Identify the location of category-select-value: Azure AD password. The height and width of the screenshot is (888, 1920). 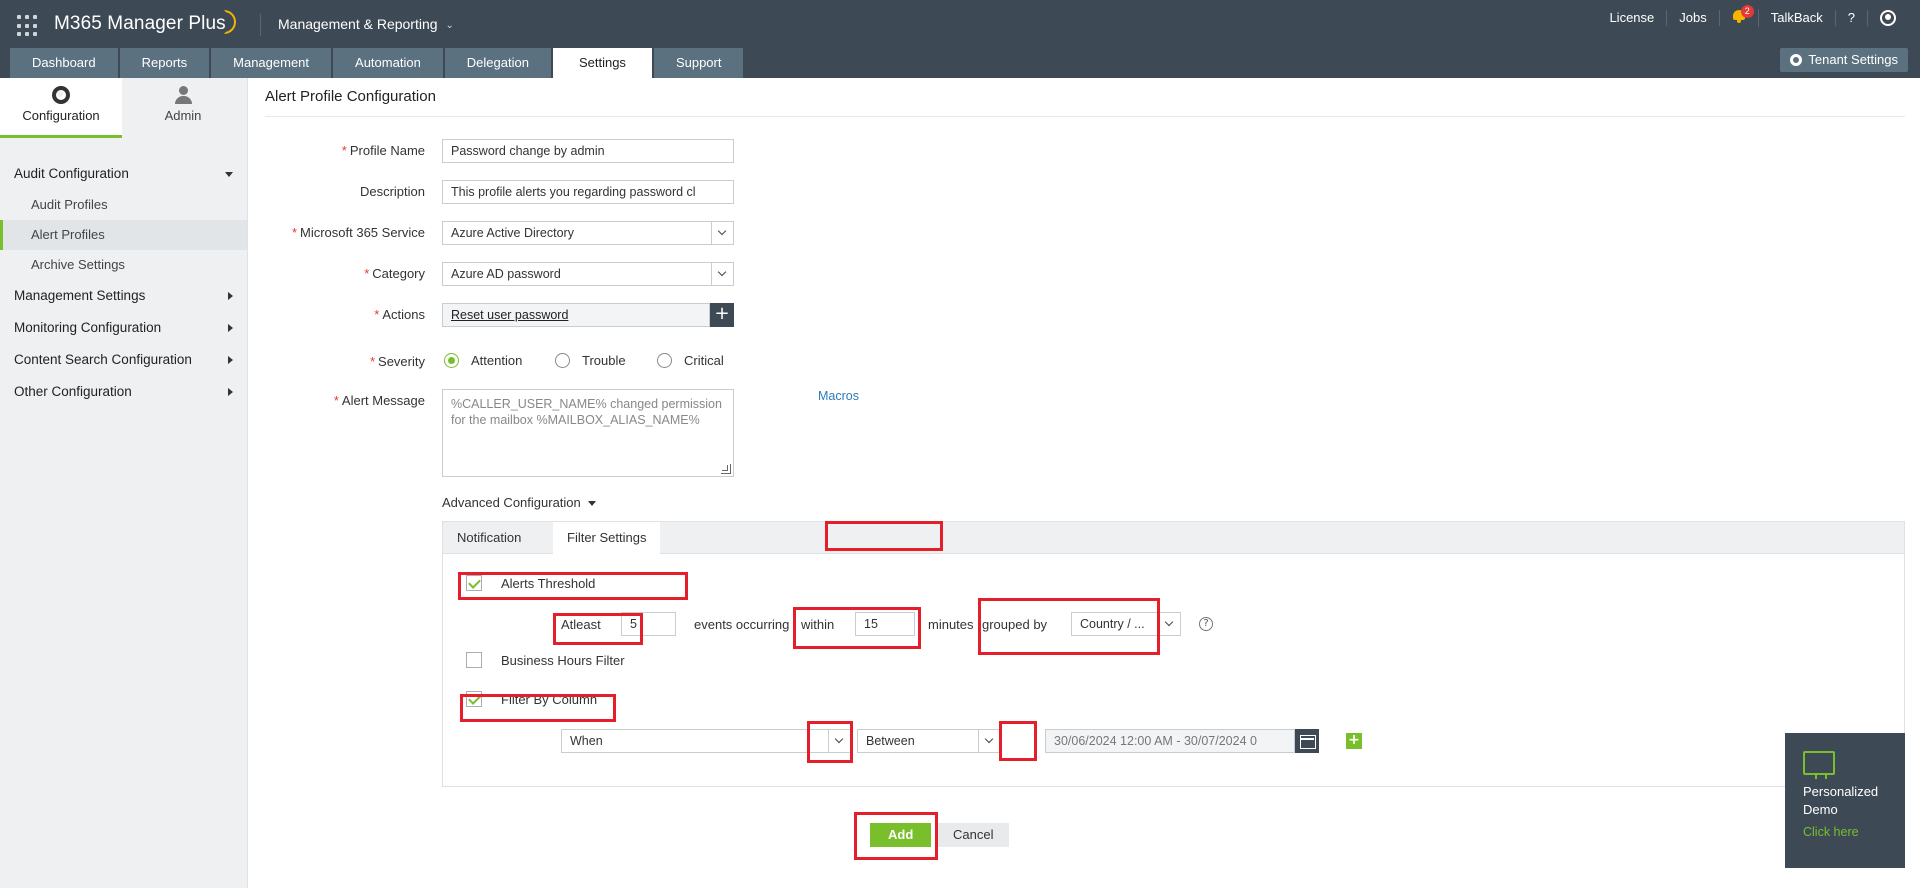
(506, 274).